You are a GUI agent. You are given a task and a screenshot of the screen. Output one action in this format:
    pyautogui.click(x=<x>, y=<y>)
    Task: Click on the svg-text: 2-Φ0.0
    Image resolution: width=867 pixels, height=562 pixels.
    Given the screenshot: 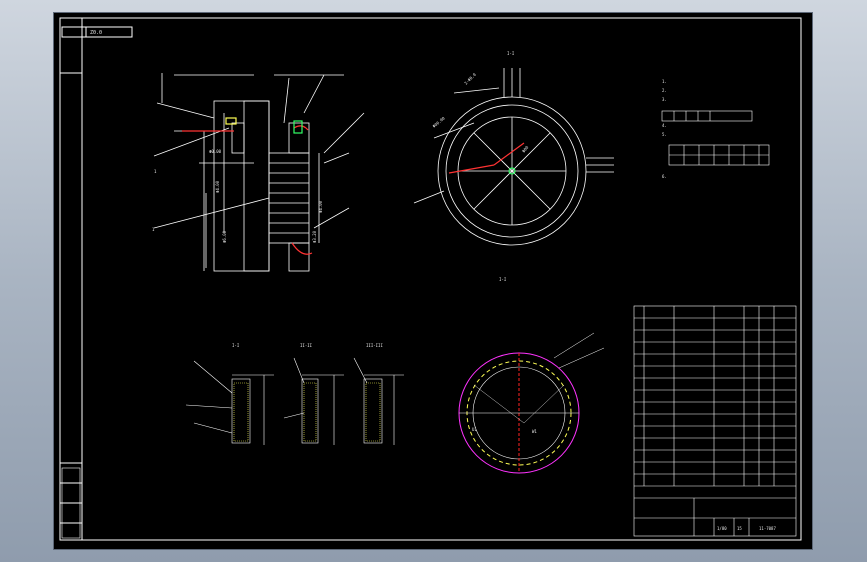 What is the action you would take?
    pyautogui.click(x=470, y=79)
    